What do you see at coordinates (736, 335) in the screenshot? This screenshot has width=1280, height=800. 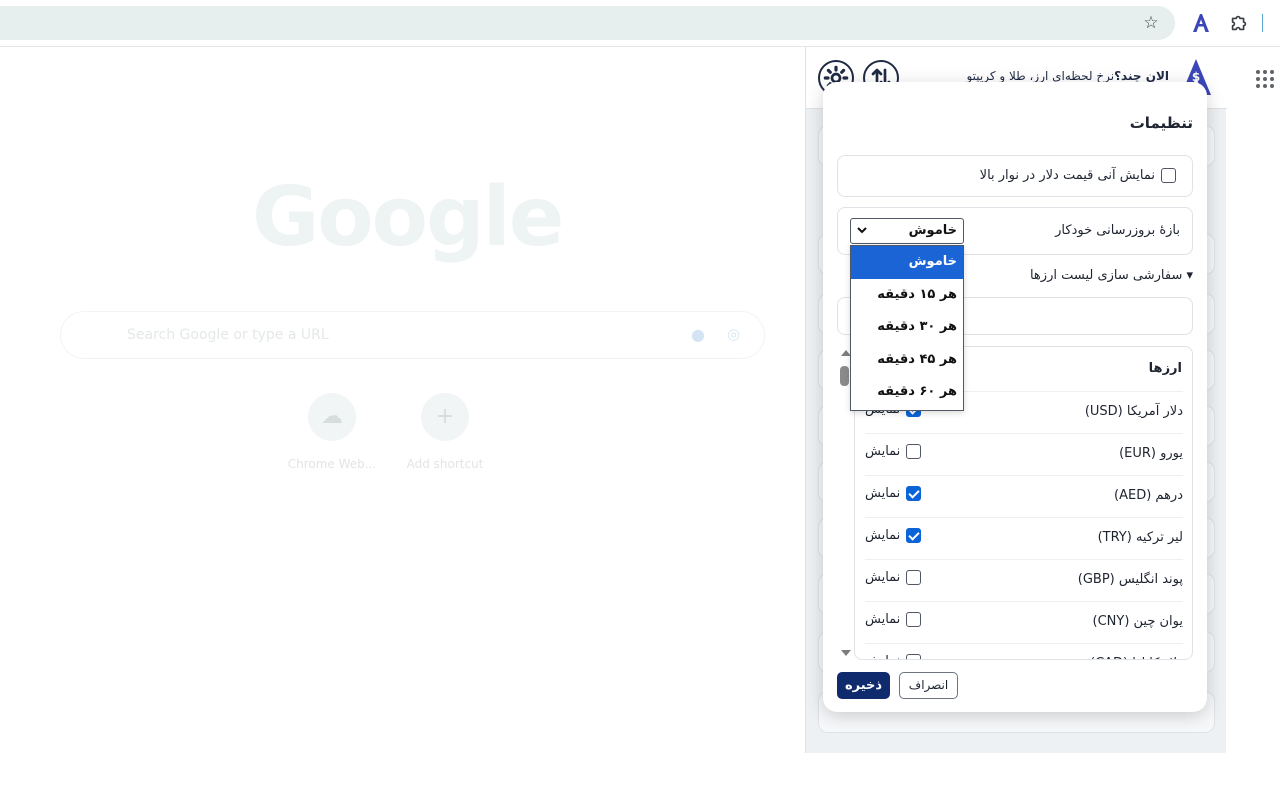 I see `lens-icon: ◎` at bounding box center [736, 335].